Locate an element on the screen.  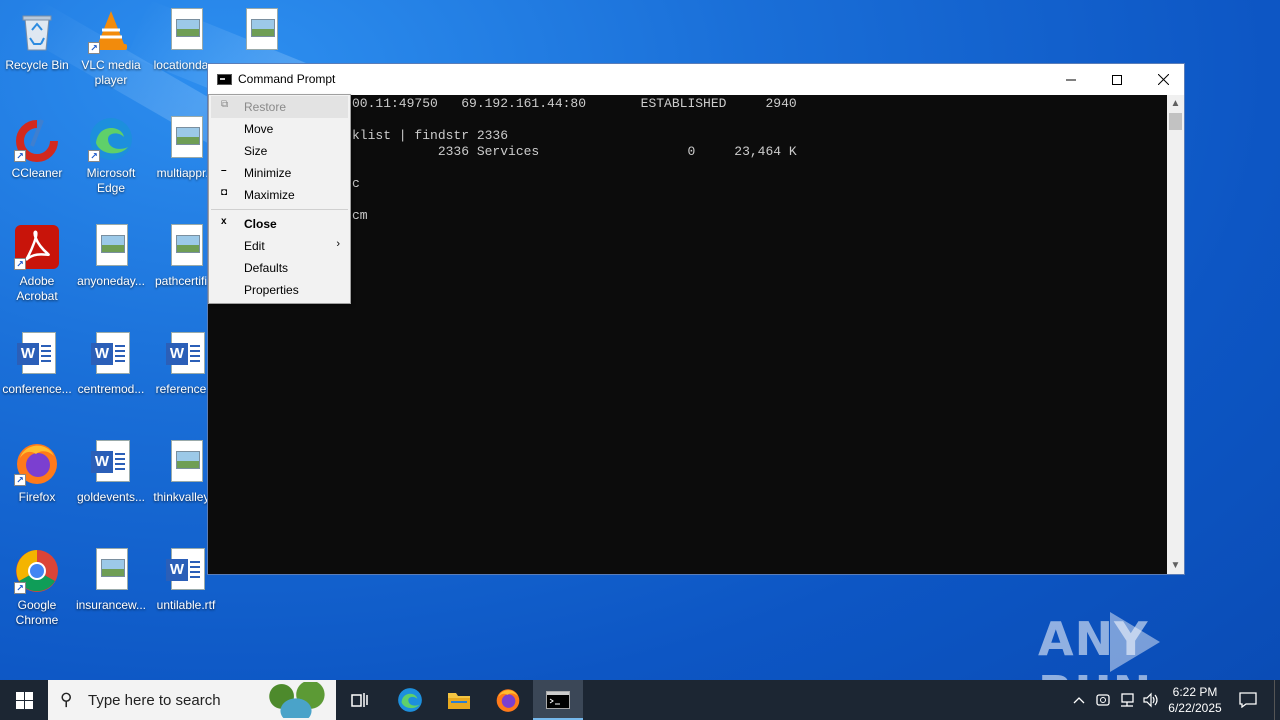
notification-icon is located at coordinates (1248, 700).